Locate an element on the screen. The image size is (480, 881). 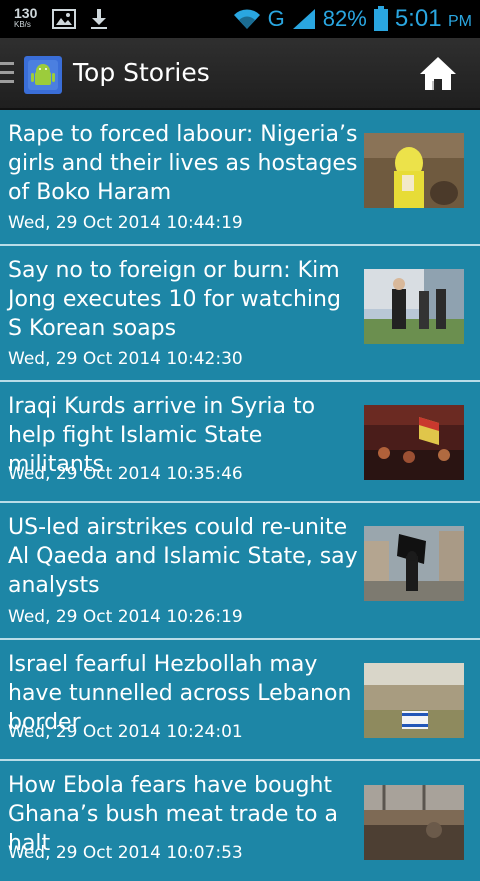
clock: 5:01 PM is located at coordinates (433, 19).